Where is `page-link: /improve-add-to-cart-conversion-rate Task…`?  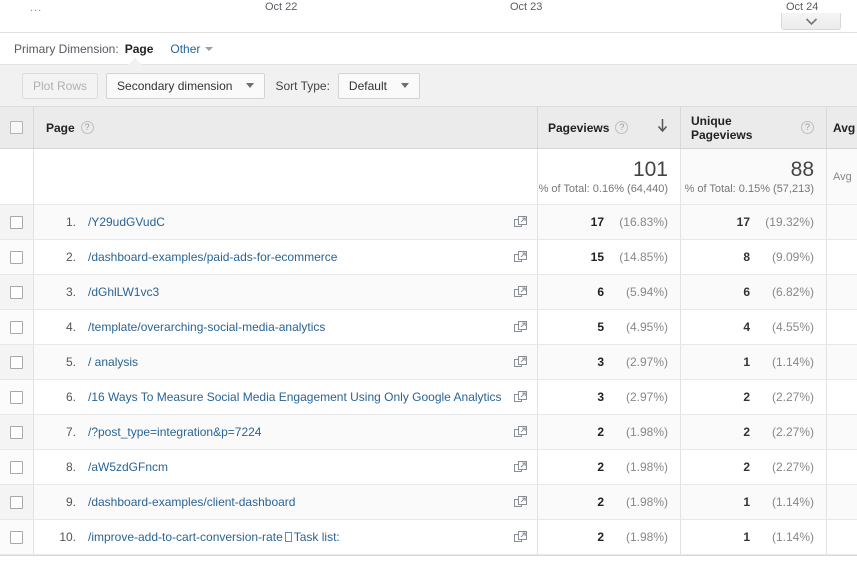 page-link: /improve-add-to-cart-conversion-rate Task… is located at coordinates (214, 537).